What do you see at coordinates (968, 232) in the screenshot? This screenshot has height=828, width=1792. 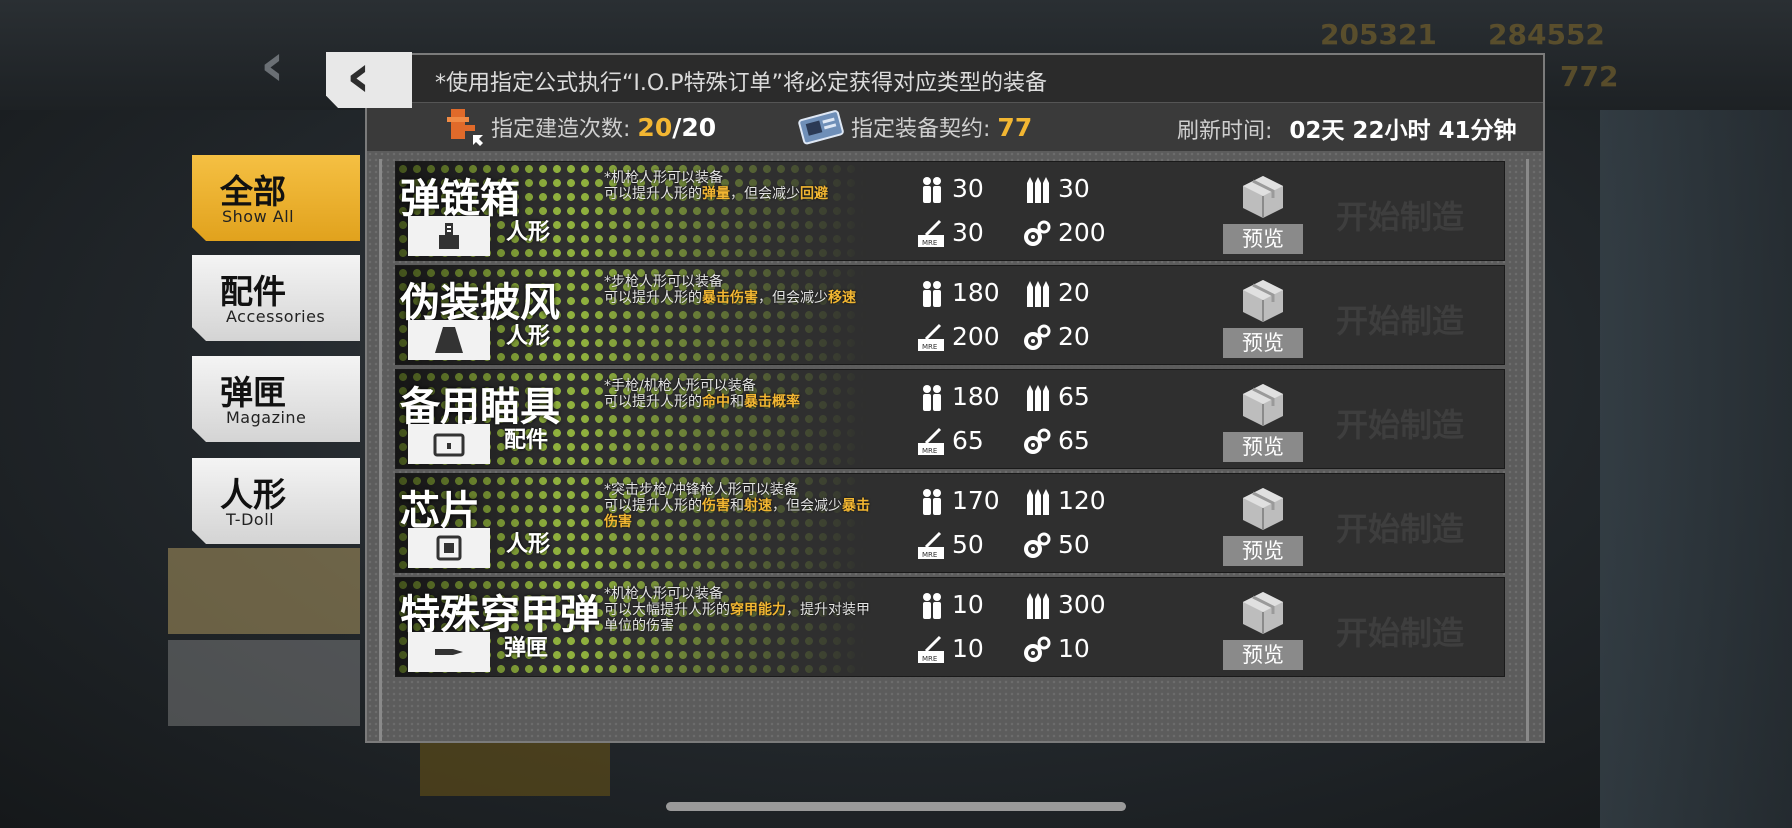 I see `rations-value: 30` at bounding box center [968, 232].